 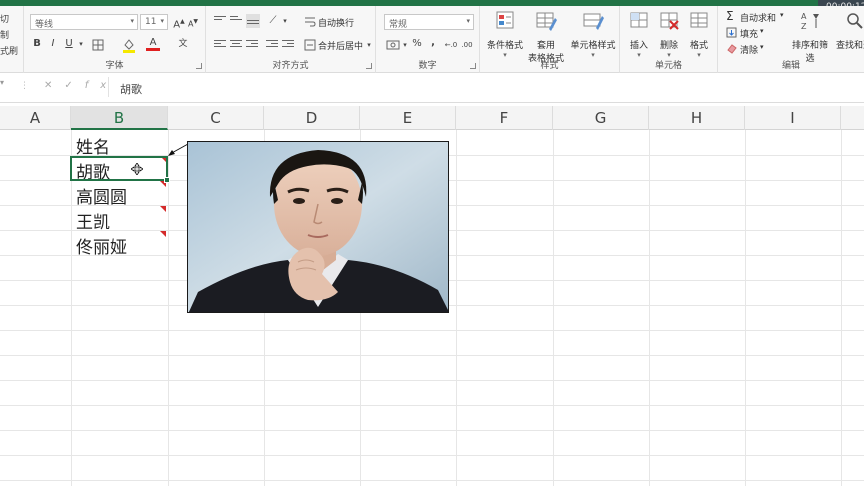 I want to click on merge-center-button: 合并后居中, so click(x=340, y=45).